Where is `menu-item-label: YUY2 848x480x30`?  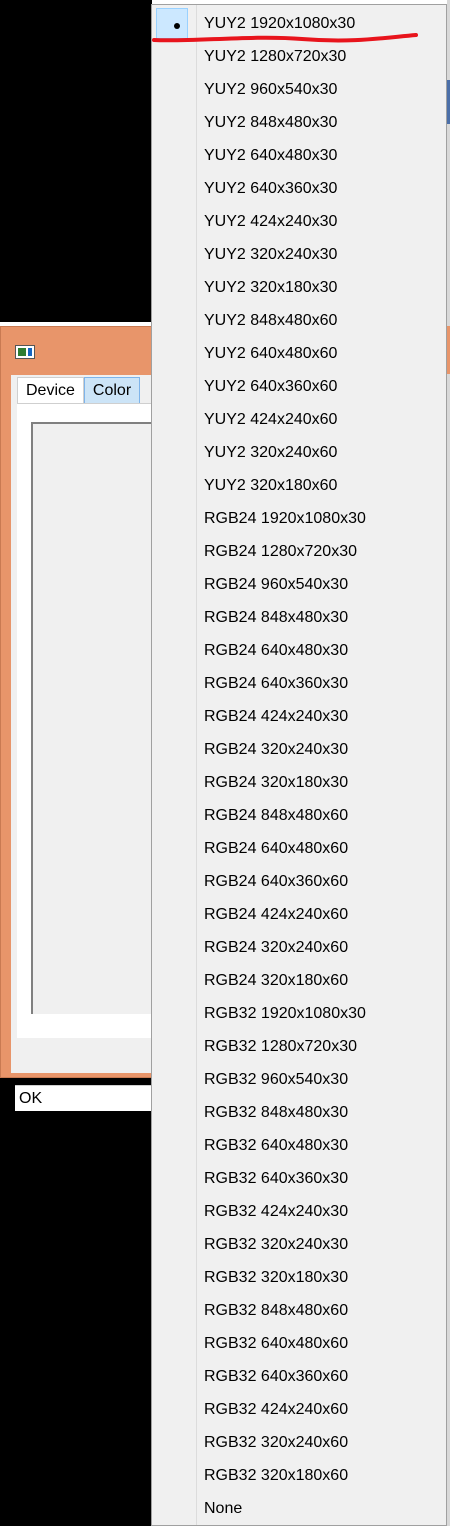
menu-item-label: YUY2 848x480x30 is located at coordinates (271, 122).